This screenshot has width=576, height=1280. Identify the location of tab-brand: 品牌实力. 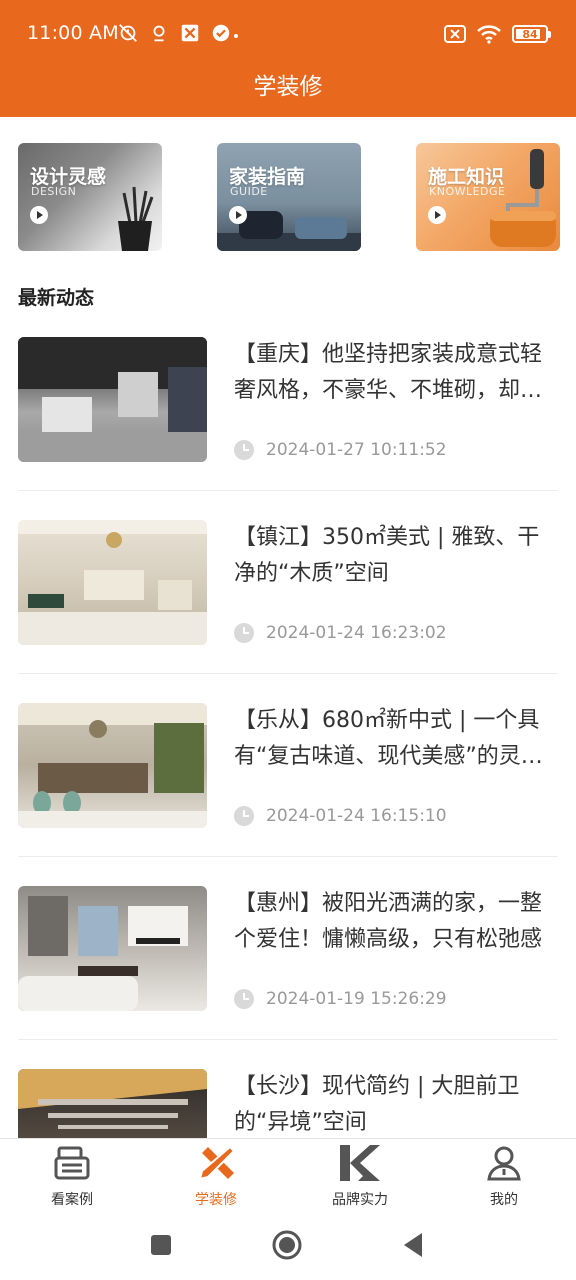
(360, 1179).